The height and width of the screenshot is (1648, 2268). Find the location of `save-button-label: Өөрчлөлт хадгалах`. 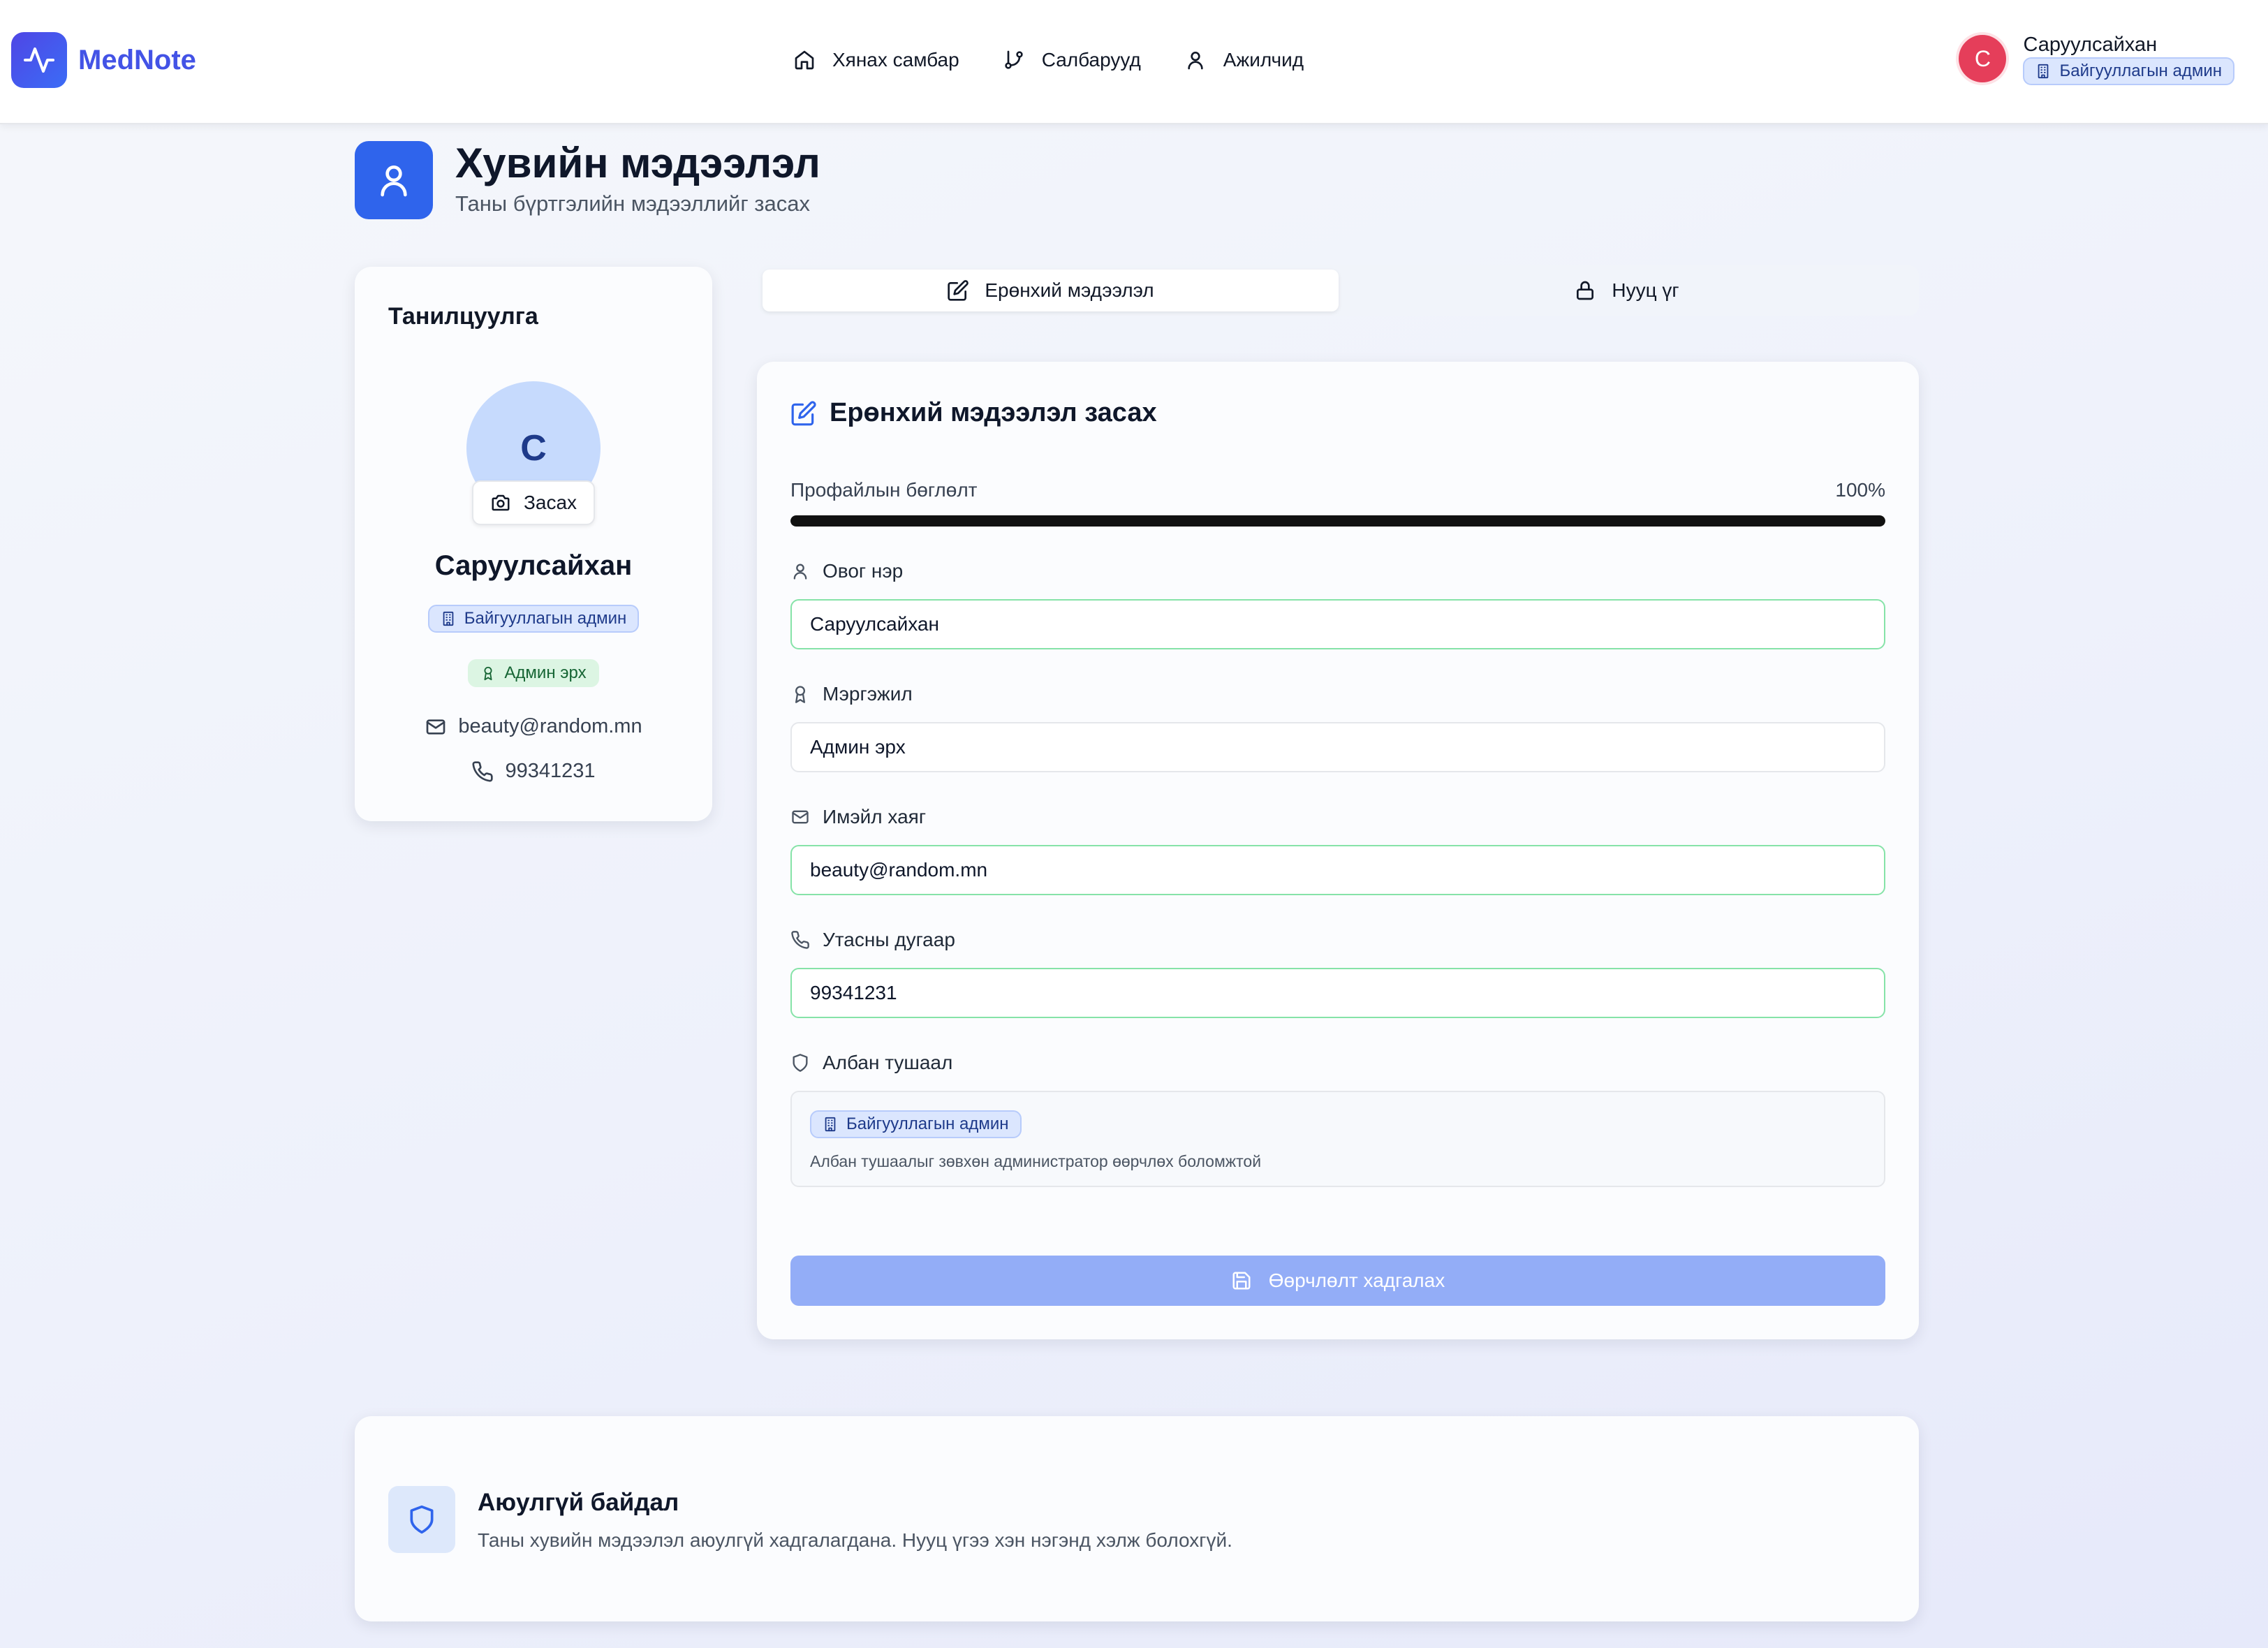

save-button-label: Өөрчлөлт хадгалах is located at coordinates (1356, 1280).